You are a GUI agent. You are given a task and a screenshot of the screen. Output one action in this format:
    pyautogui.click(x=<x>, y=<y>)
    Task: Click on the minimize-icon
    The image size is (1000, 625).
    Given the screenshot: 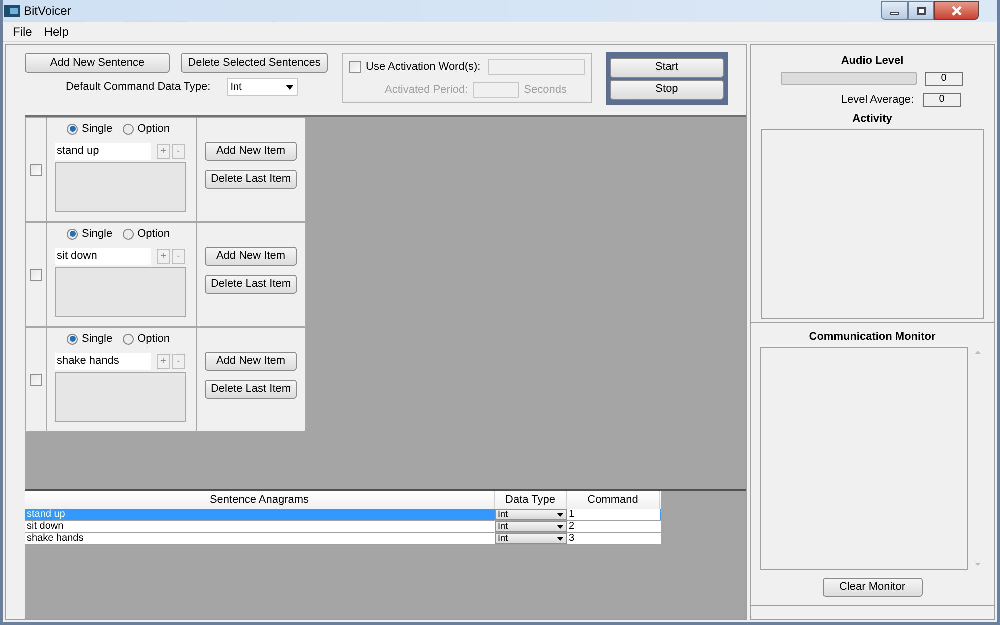 What is the action you would take?
    pyautogui.click(x=894, y=10)
    